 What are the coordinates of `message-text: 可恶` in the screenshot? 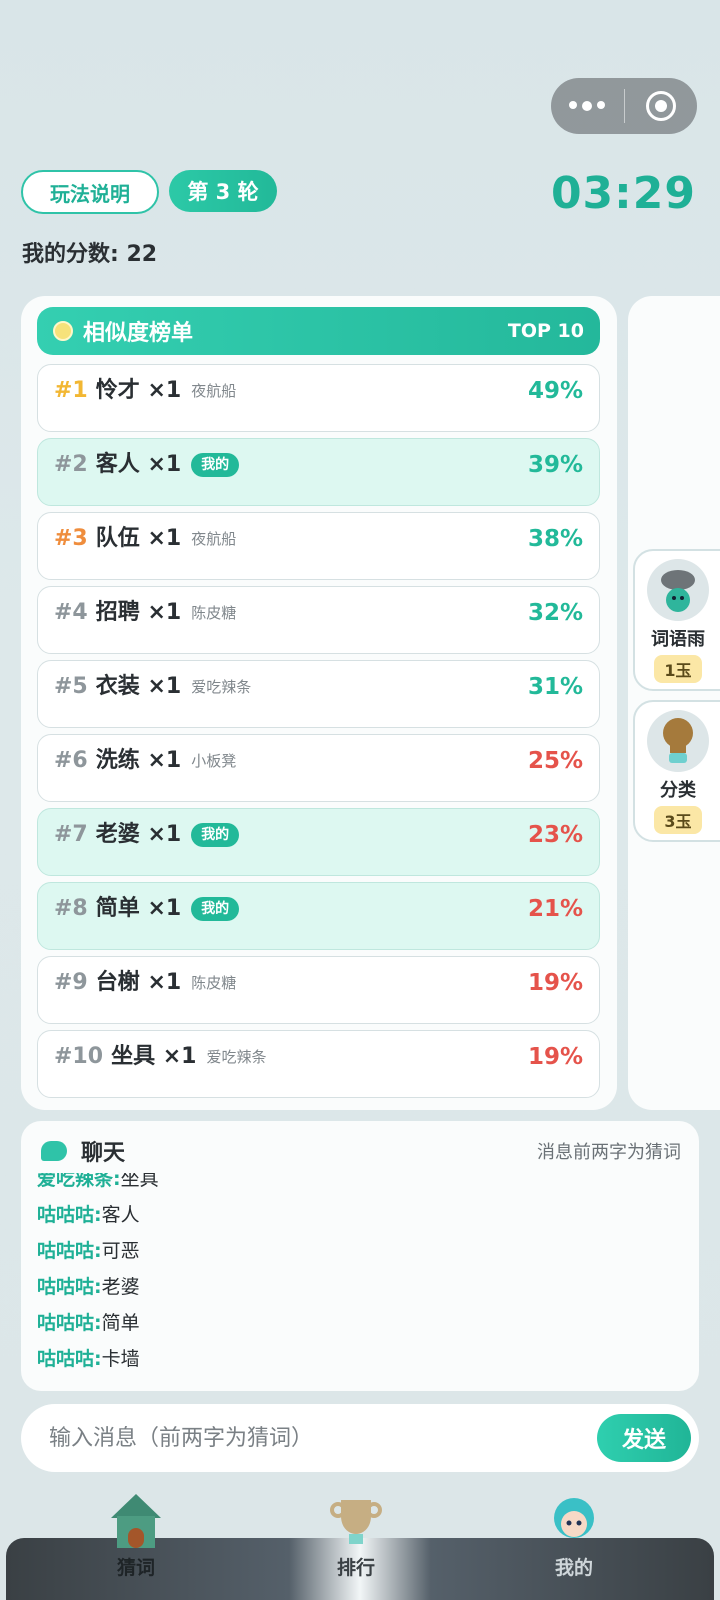 It's located at (120, 1250).